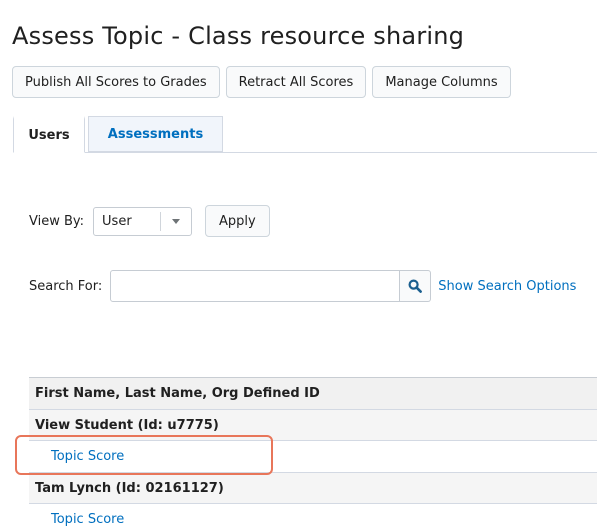 This screenshot has height=532, width=597. What do you see at coordinates (144, 455) in the screenshot?
I see `highlight-box` at bounding box center [144, 455].